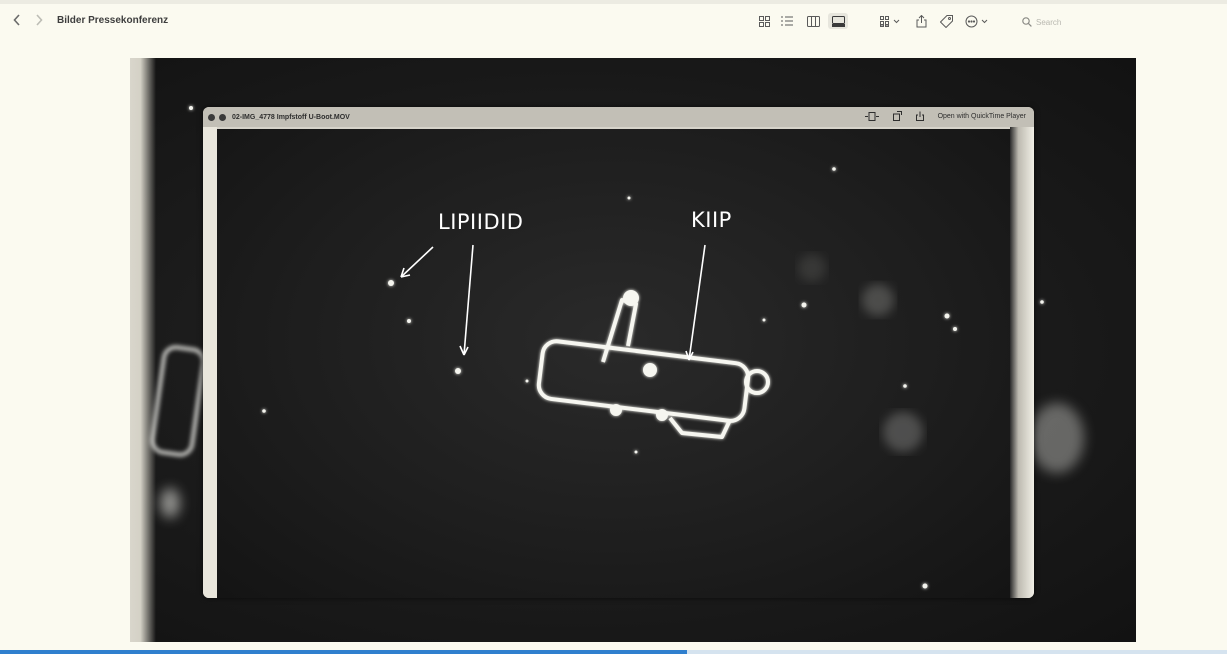 The width and height of the screenshot is (1227, 654). Describe the element at coordinates (1022, 362) in the screenshot. I see `video-right-border` at that location.